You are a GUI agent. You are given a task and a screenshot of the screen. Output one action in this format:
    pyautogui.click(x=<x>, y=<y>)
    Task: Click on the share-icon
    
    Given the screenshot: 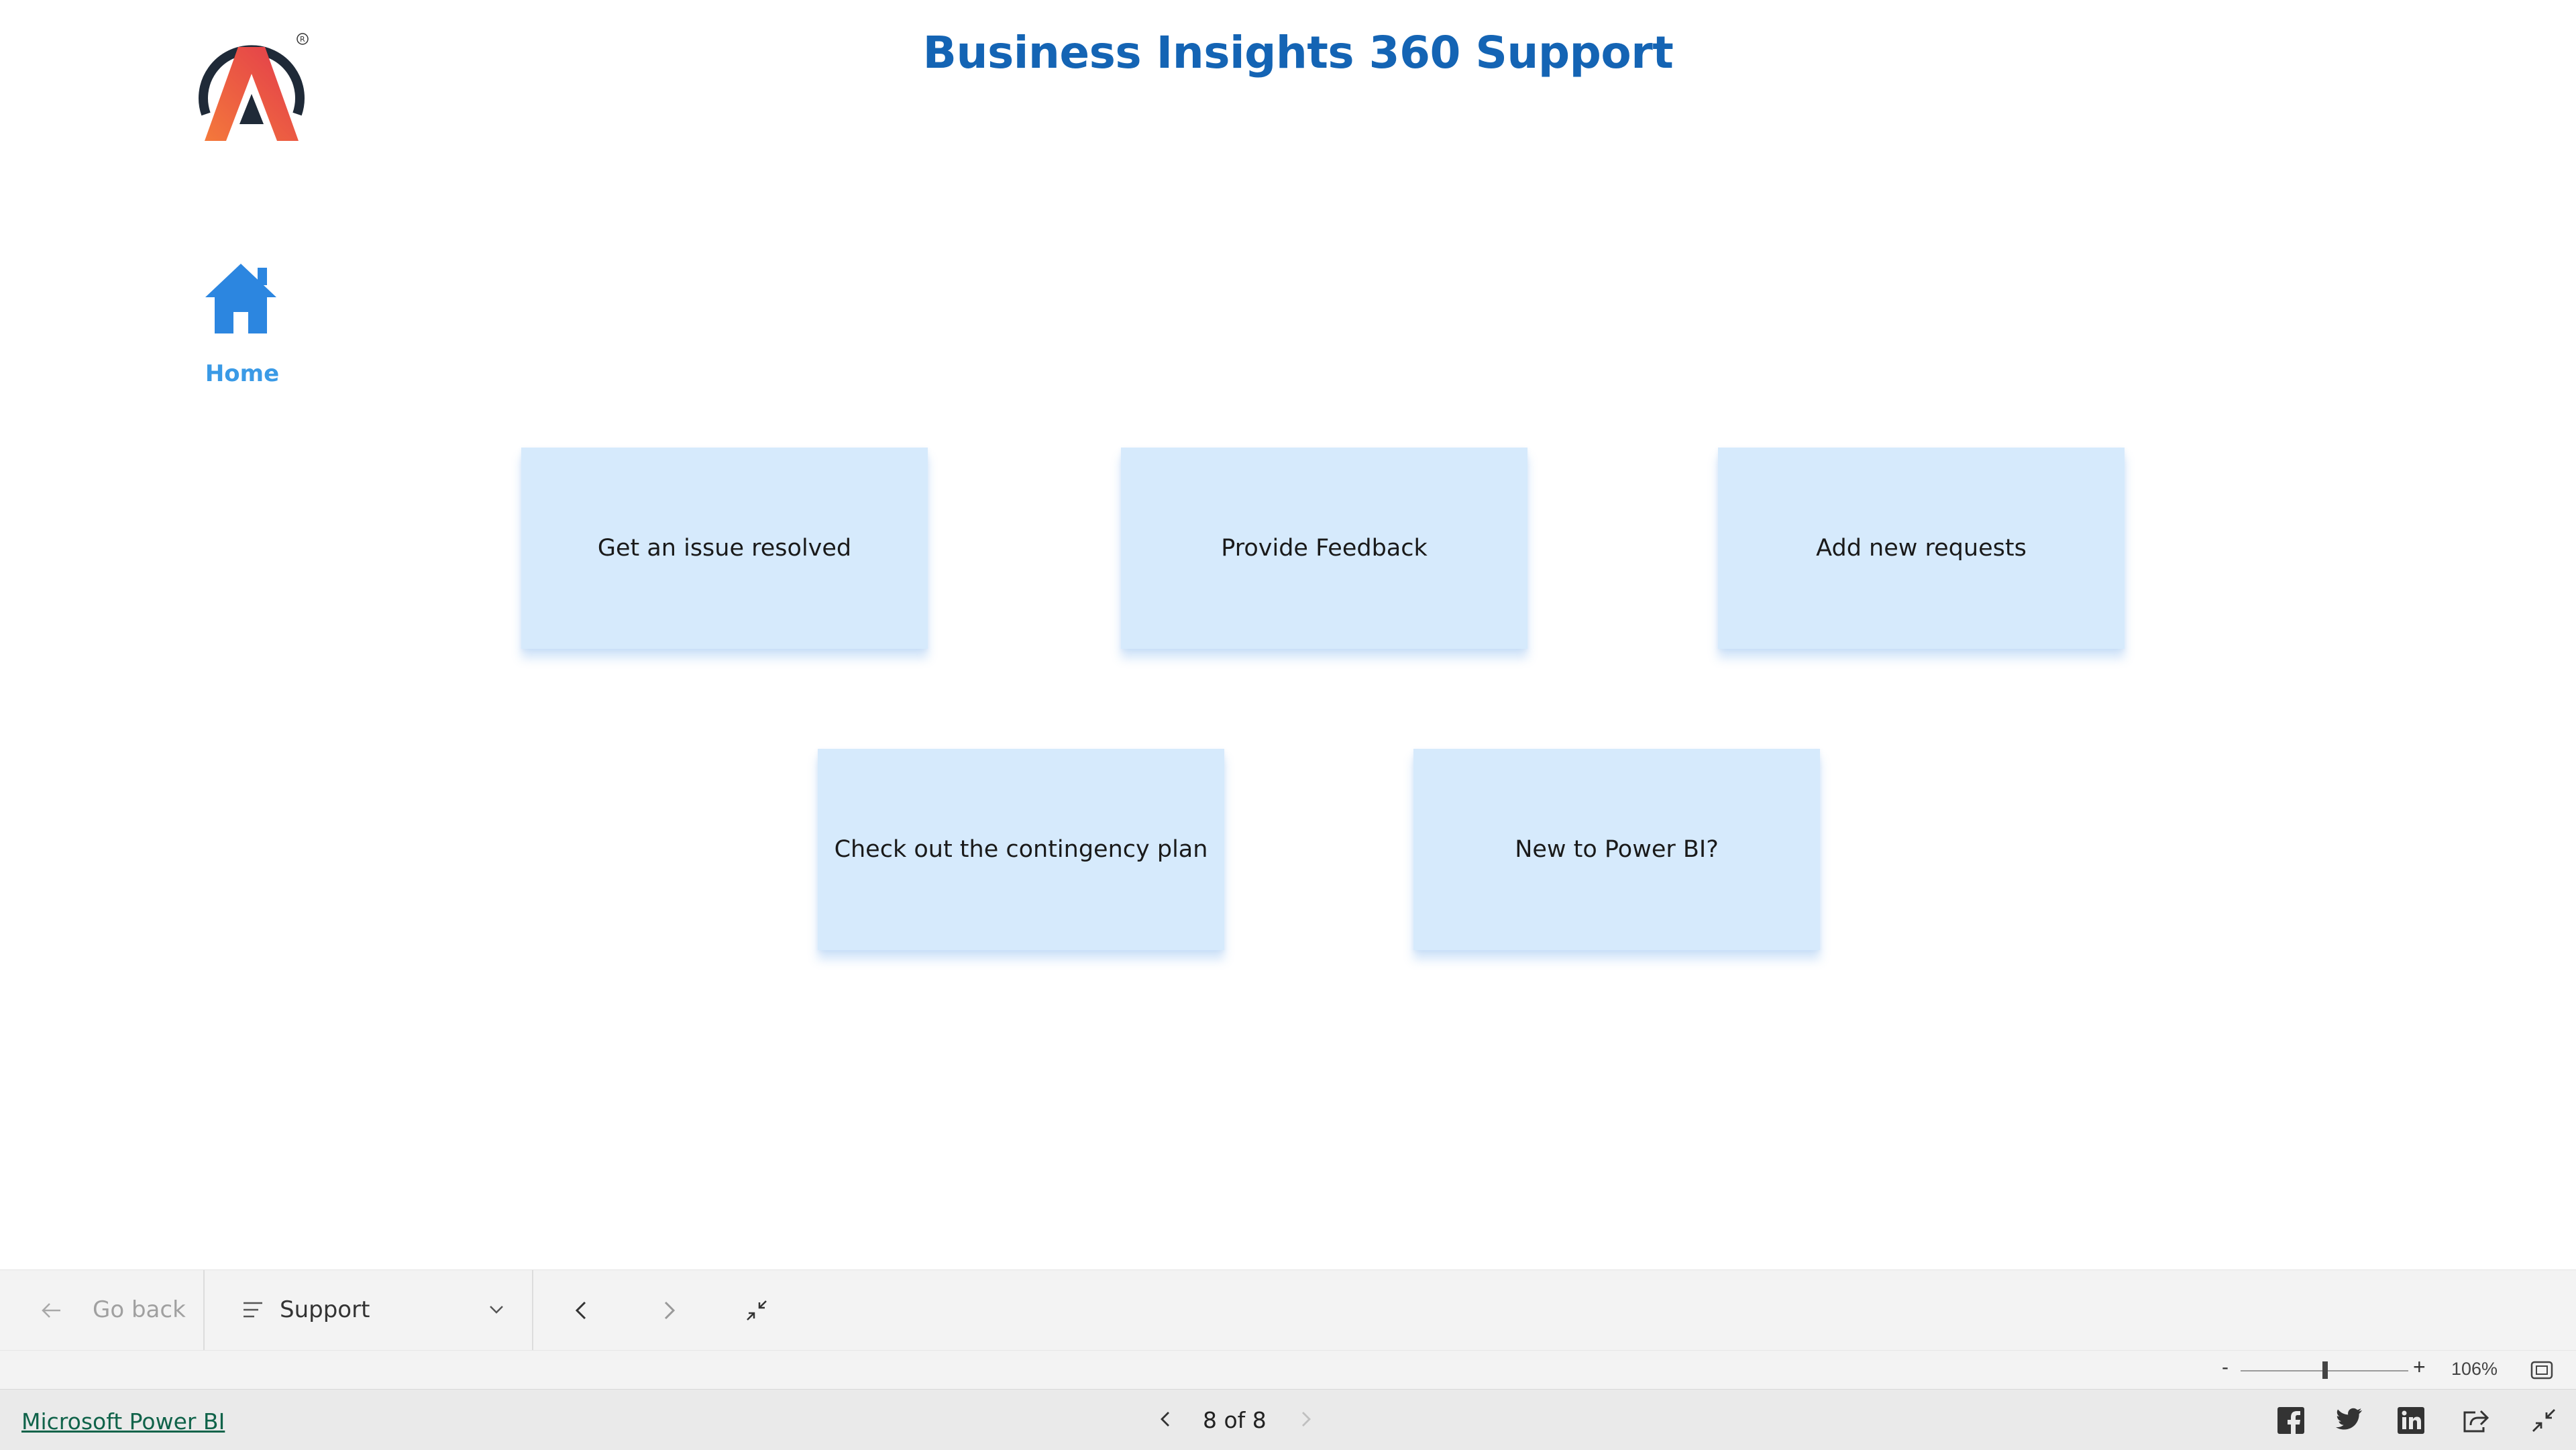 What is the action you would take?
    pyautogui.click(x=2475, y=1420)
    